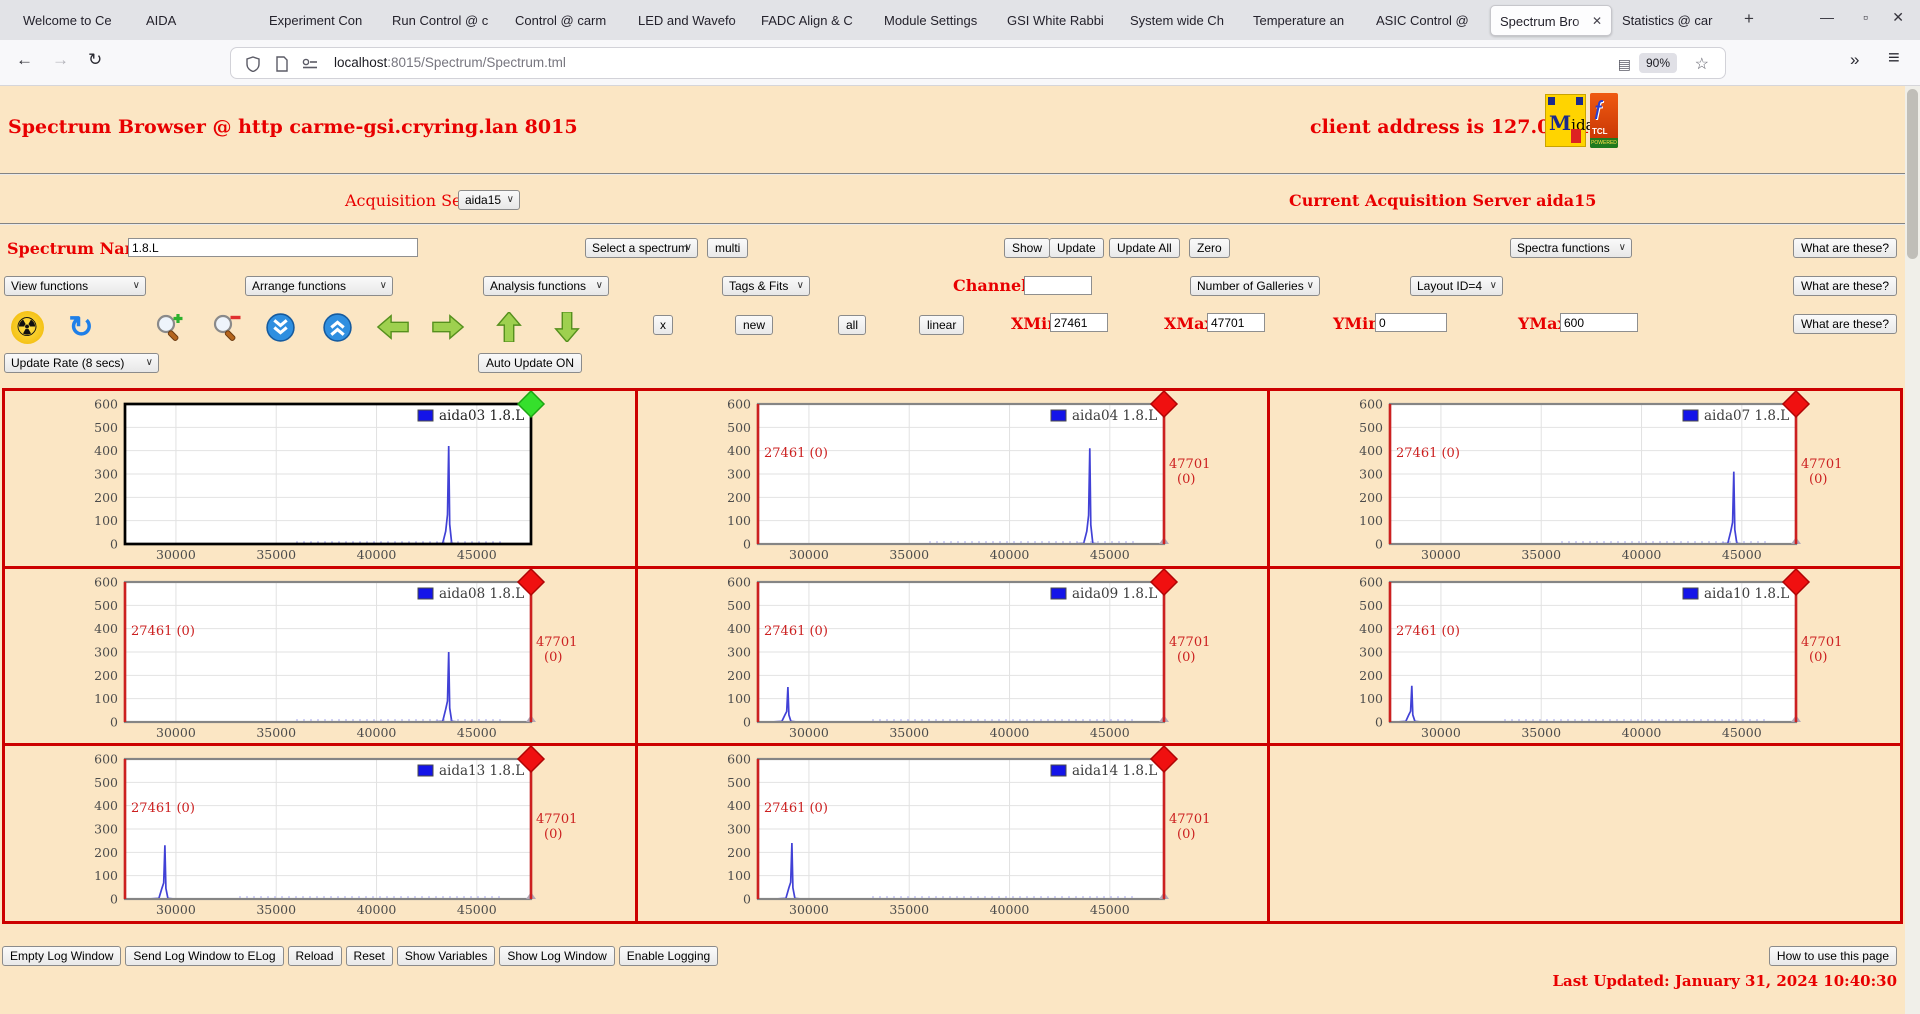 The height and width of the screenshot is (1014, 1920). Describe the element at coordinates (81, 363) in the screenshot. I see `update-rate-select: Update Rate (8 secs)` at that location.